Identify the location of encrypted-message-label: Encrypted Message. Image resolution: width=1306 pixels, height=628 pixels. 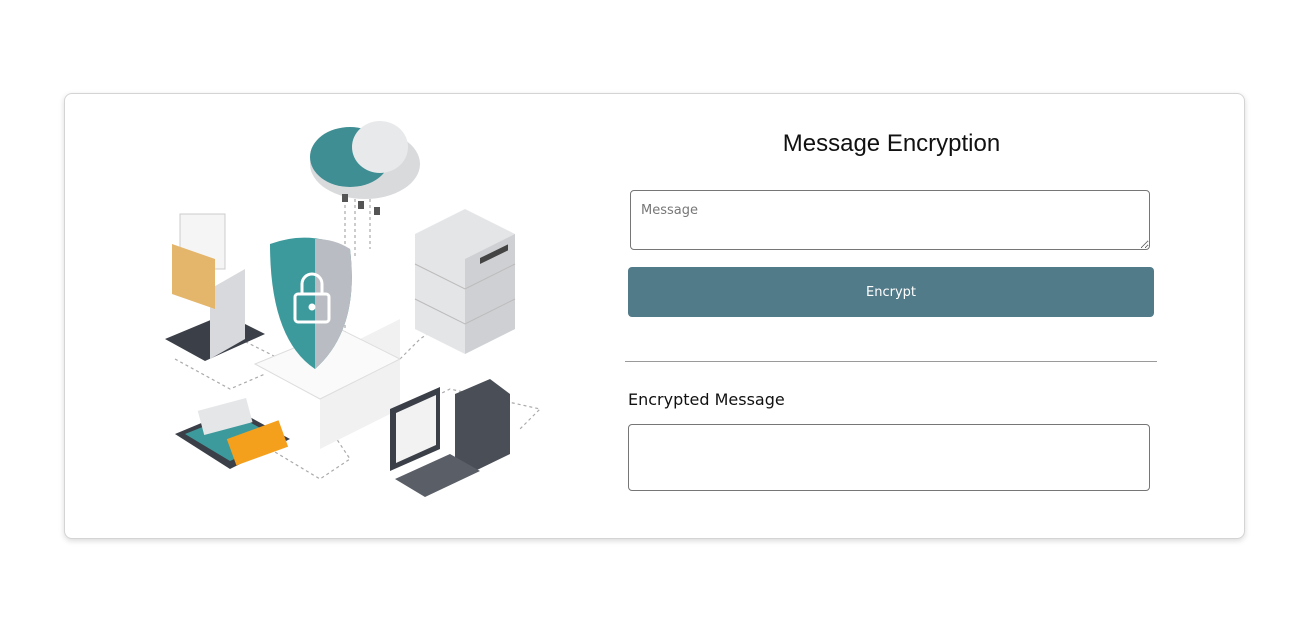
(706, 399).